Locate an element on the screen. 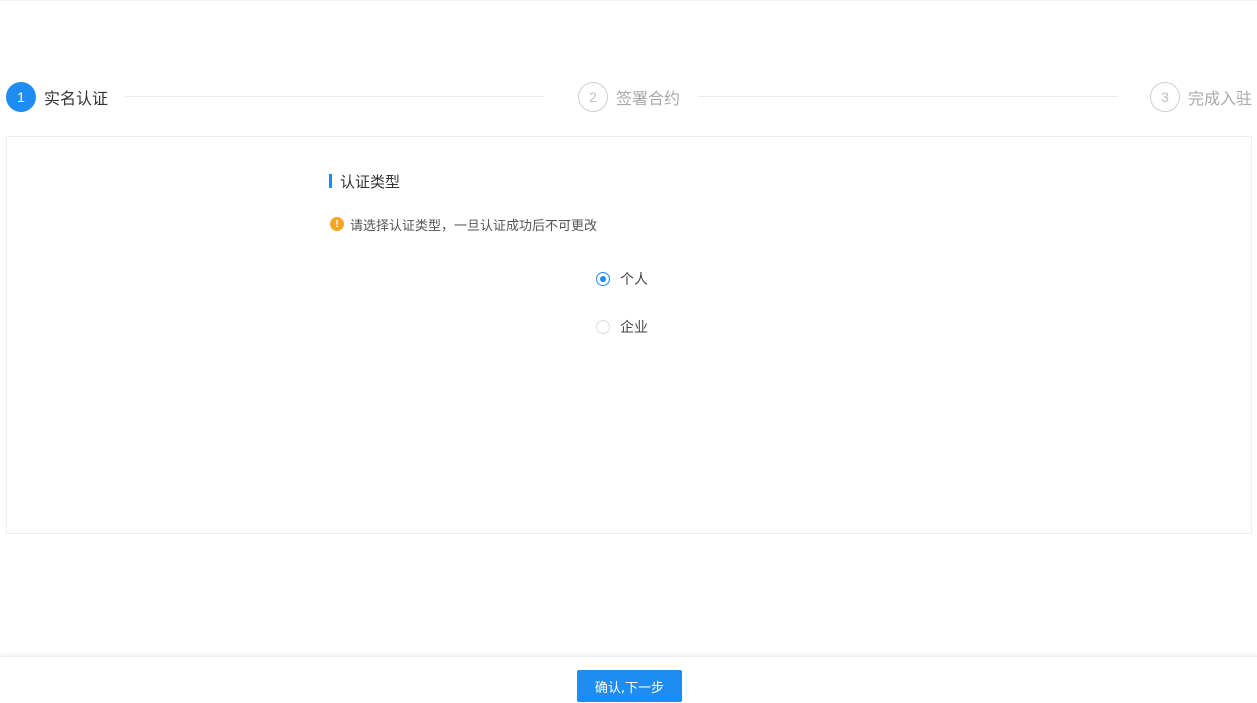  step-3: 3 完成入驻 is located at coordinates (1201, 97).